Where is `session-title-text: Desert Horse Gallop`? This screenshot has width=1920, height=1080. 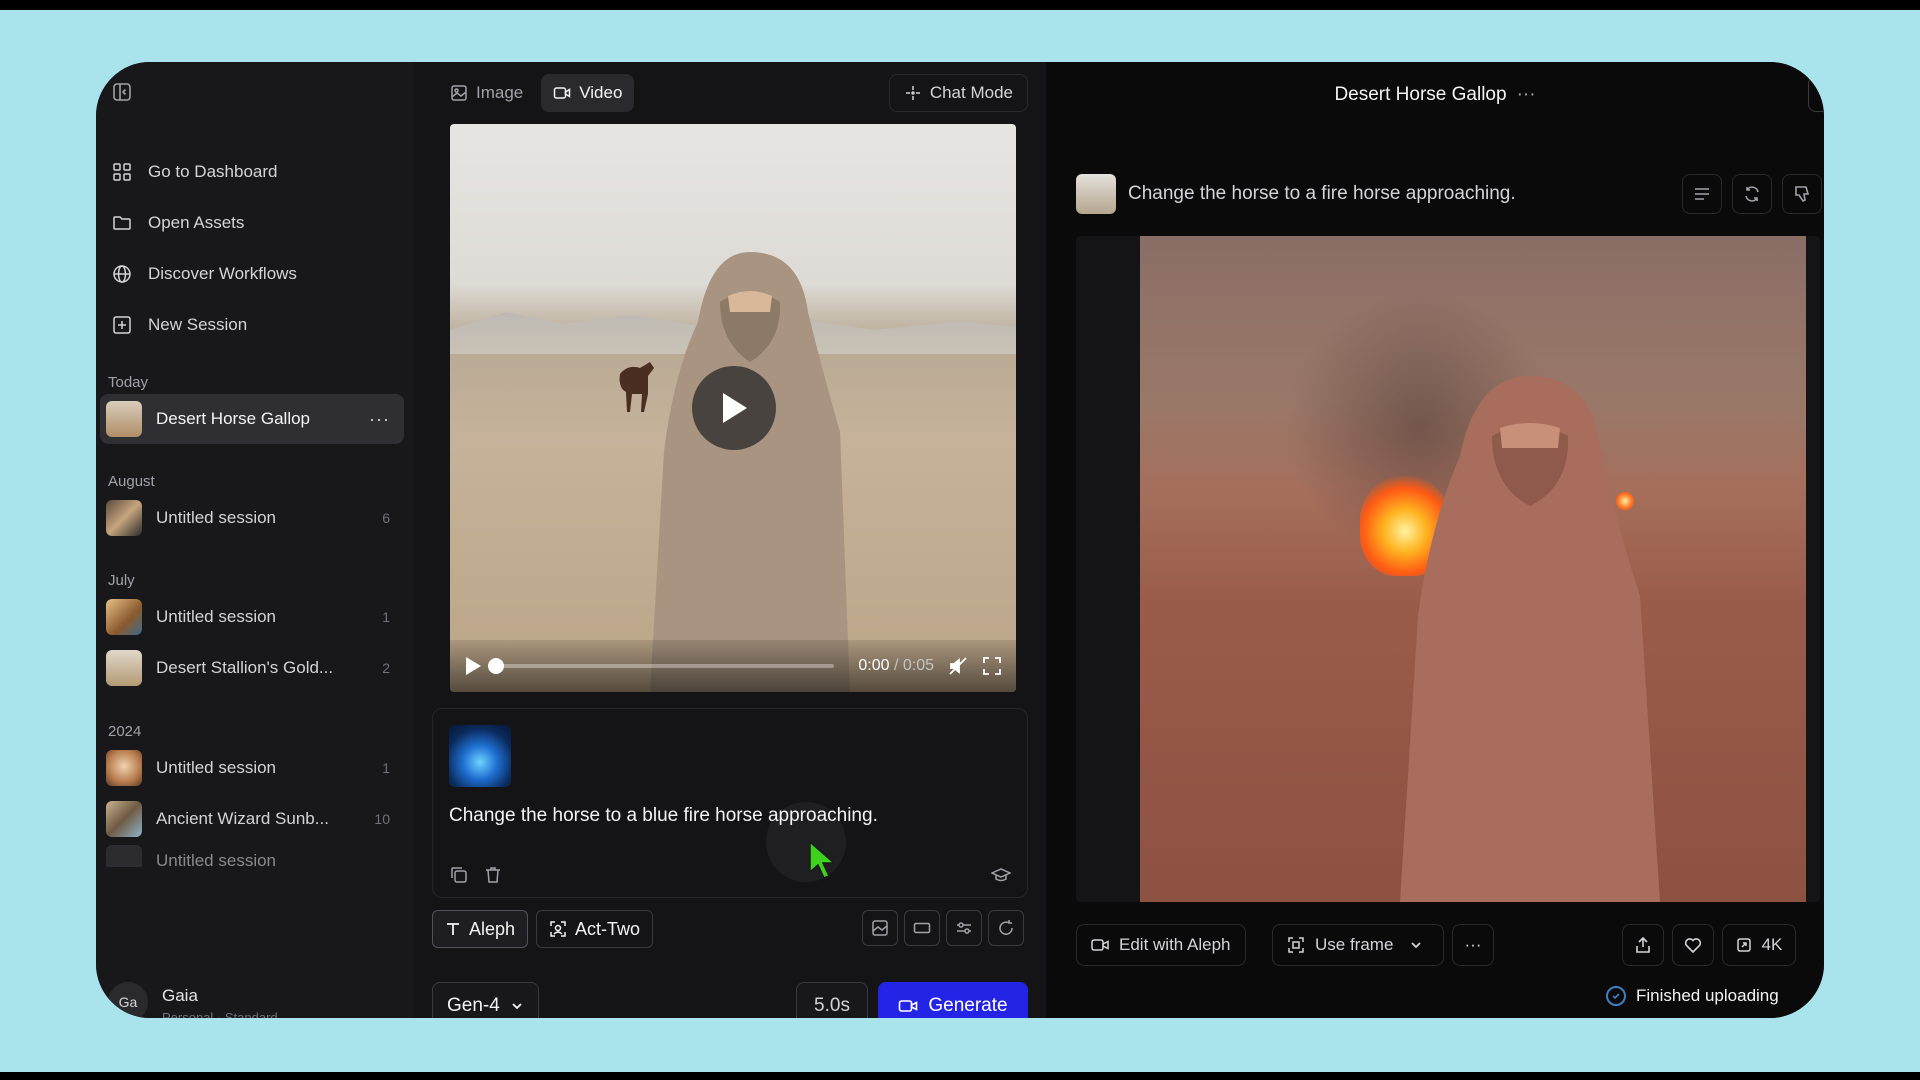
session-title-text: Desert Horse Gallop is located at coordinates (1420, 94).